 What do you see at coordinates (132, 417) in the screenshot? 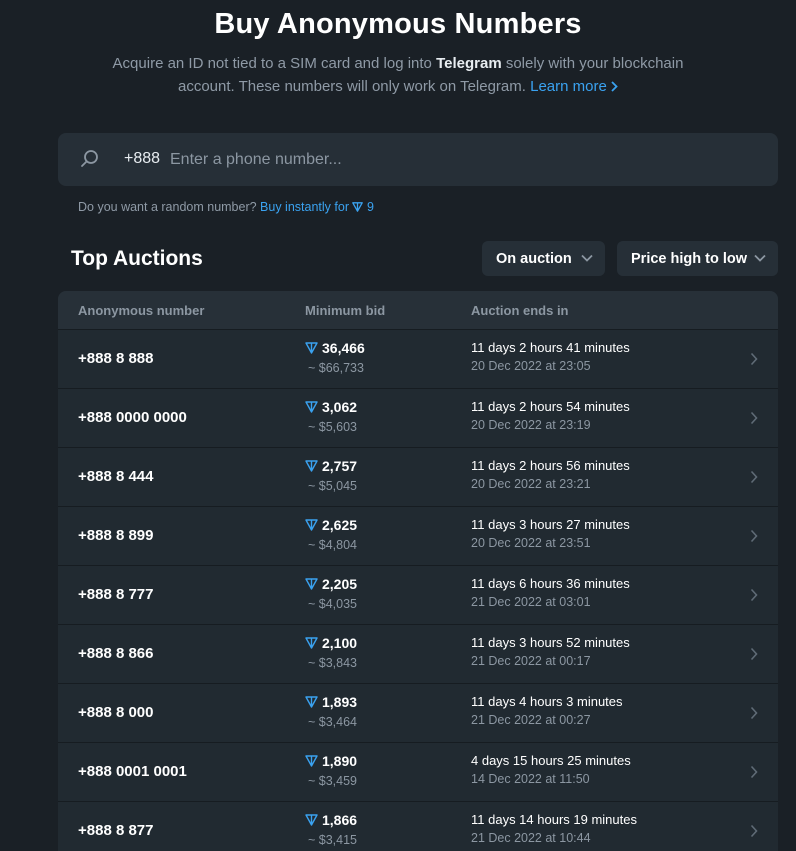
I see `anonymous-number: +888 0000 0000` at bounding box center [132, 417].